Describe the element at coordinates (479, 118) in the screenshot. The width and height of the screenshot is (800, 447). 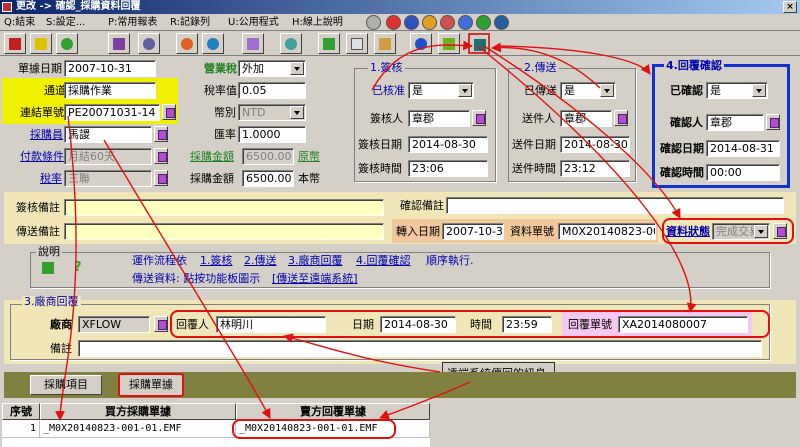
I see `signer-picker-icon` at that location.